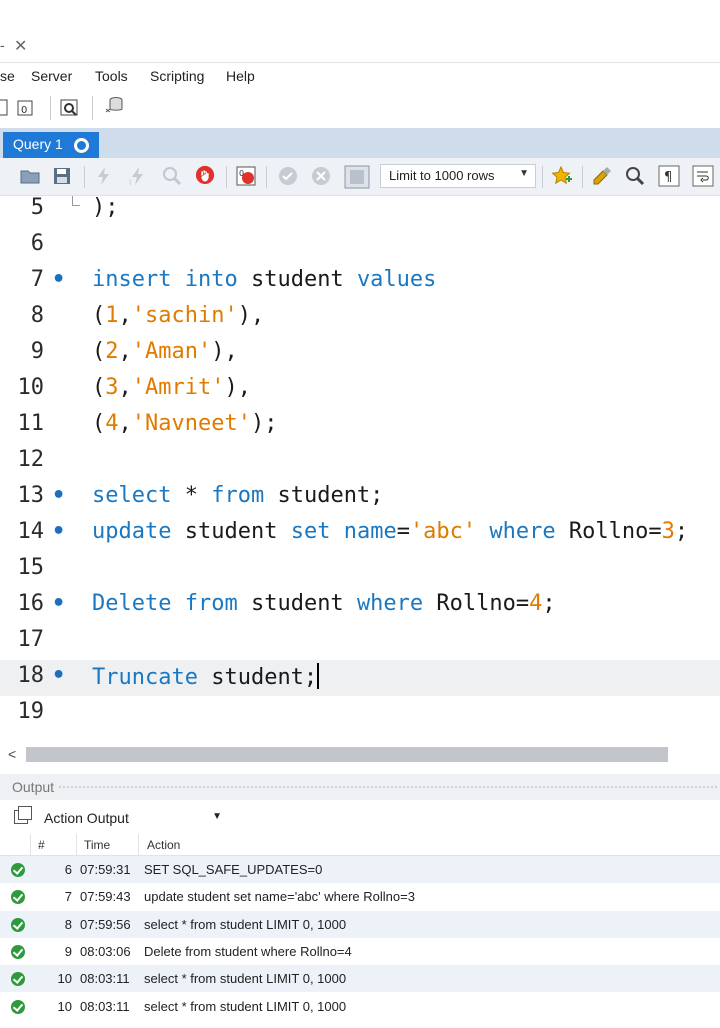 Image resolution: width=720 pixels, height=1028 pixels. I want to click on editor-line: 10 (3,'Amrit'),, so click(360, 390).